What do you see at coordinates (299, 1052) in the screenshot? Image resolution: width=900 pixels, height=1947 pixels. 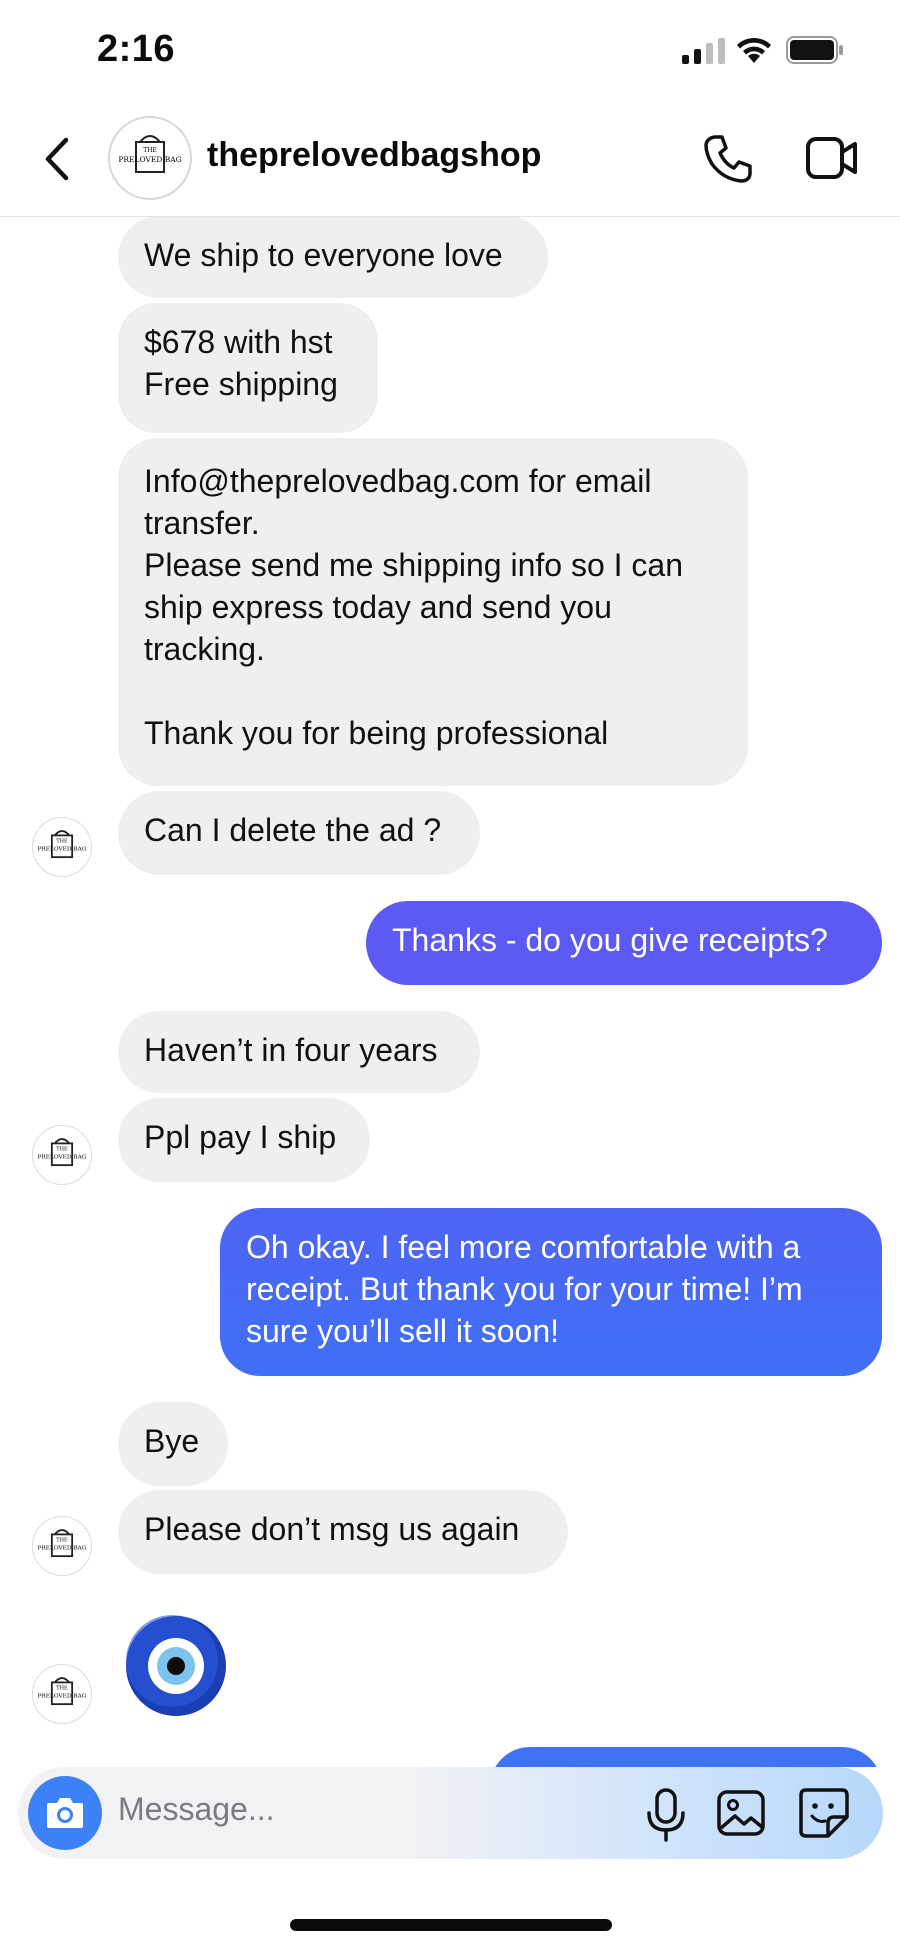 I see `message-bubble: Haven’t in four years` at bounding box center [299, 1052].